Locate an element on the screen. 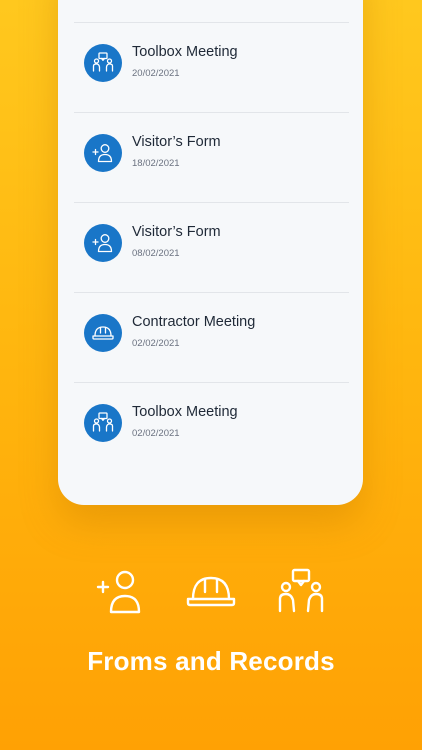  feature-icons is located at coordinates (211, 592).